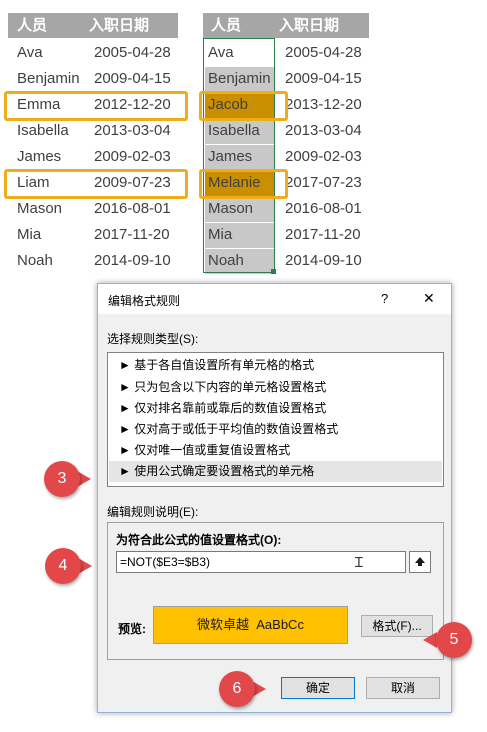  Describe the element at coordinates (323, 105) in the screenshot. I see `right-date-cell: 2013-12-20` at that location.